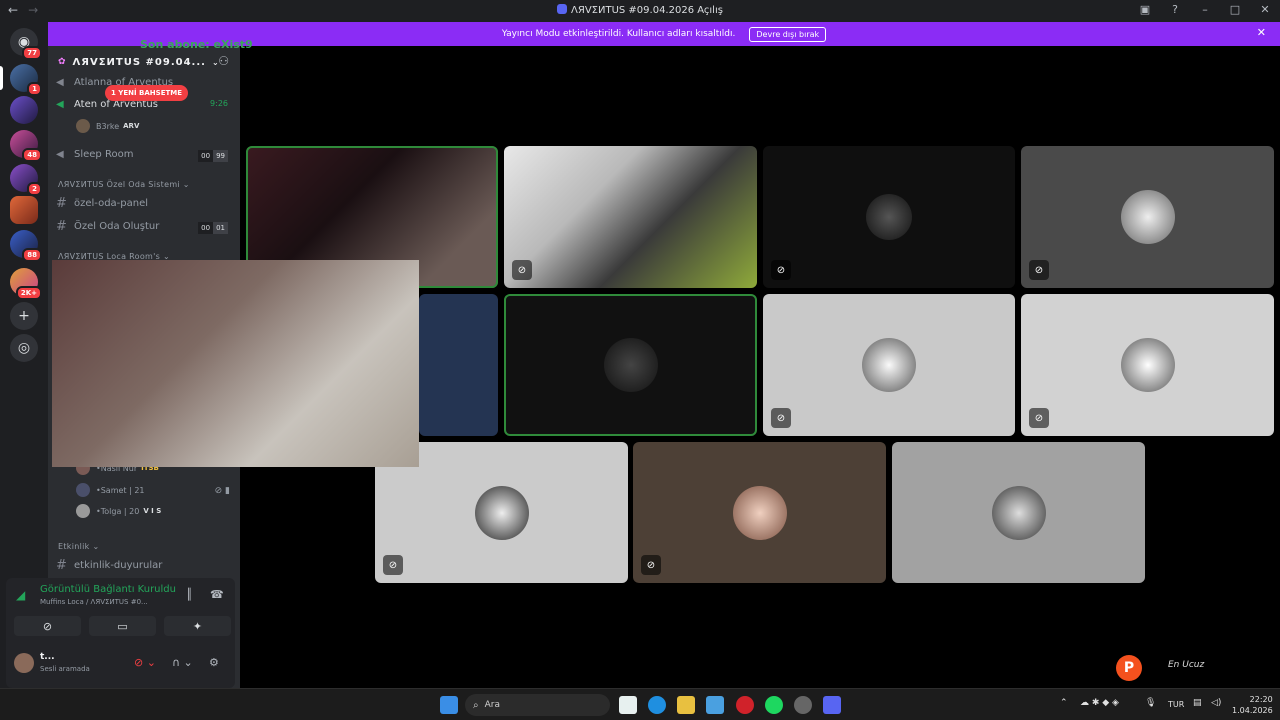 The width and height of the screenshot is (1280, 720). What do you see at coordinates (788, 34) in the screenshot?
I see `disable-button: Devre dışı bırak` at bounding box center [788, 34].